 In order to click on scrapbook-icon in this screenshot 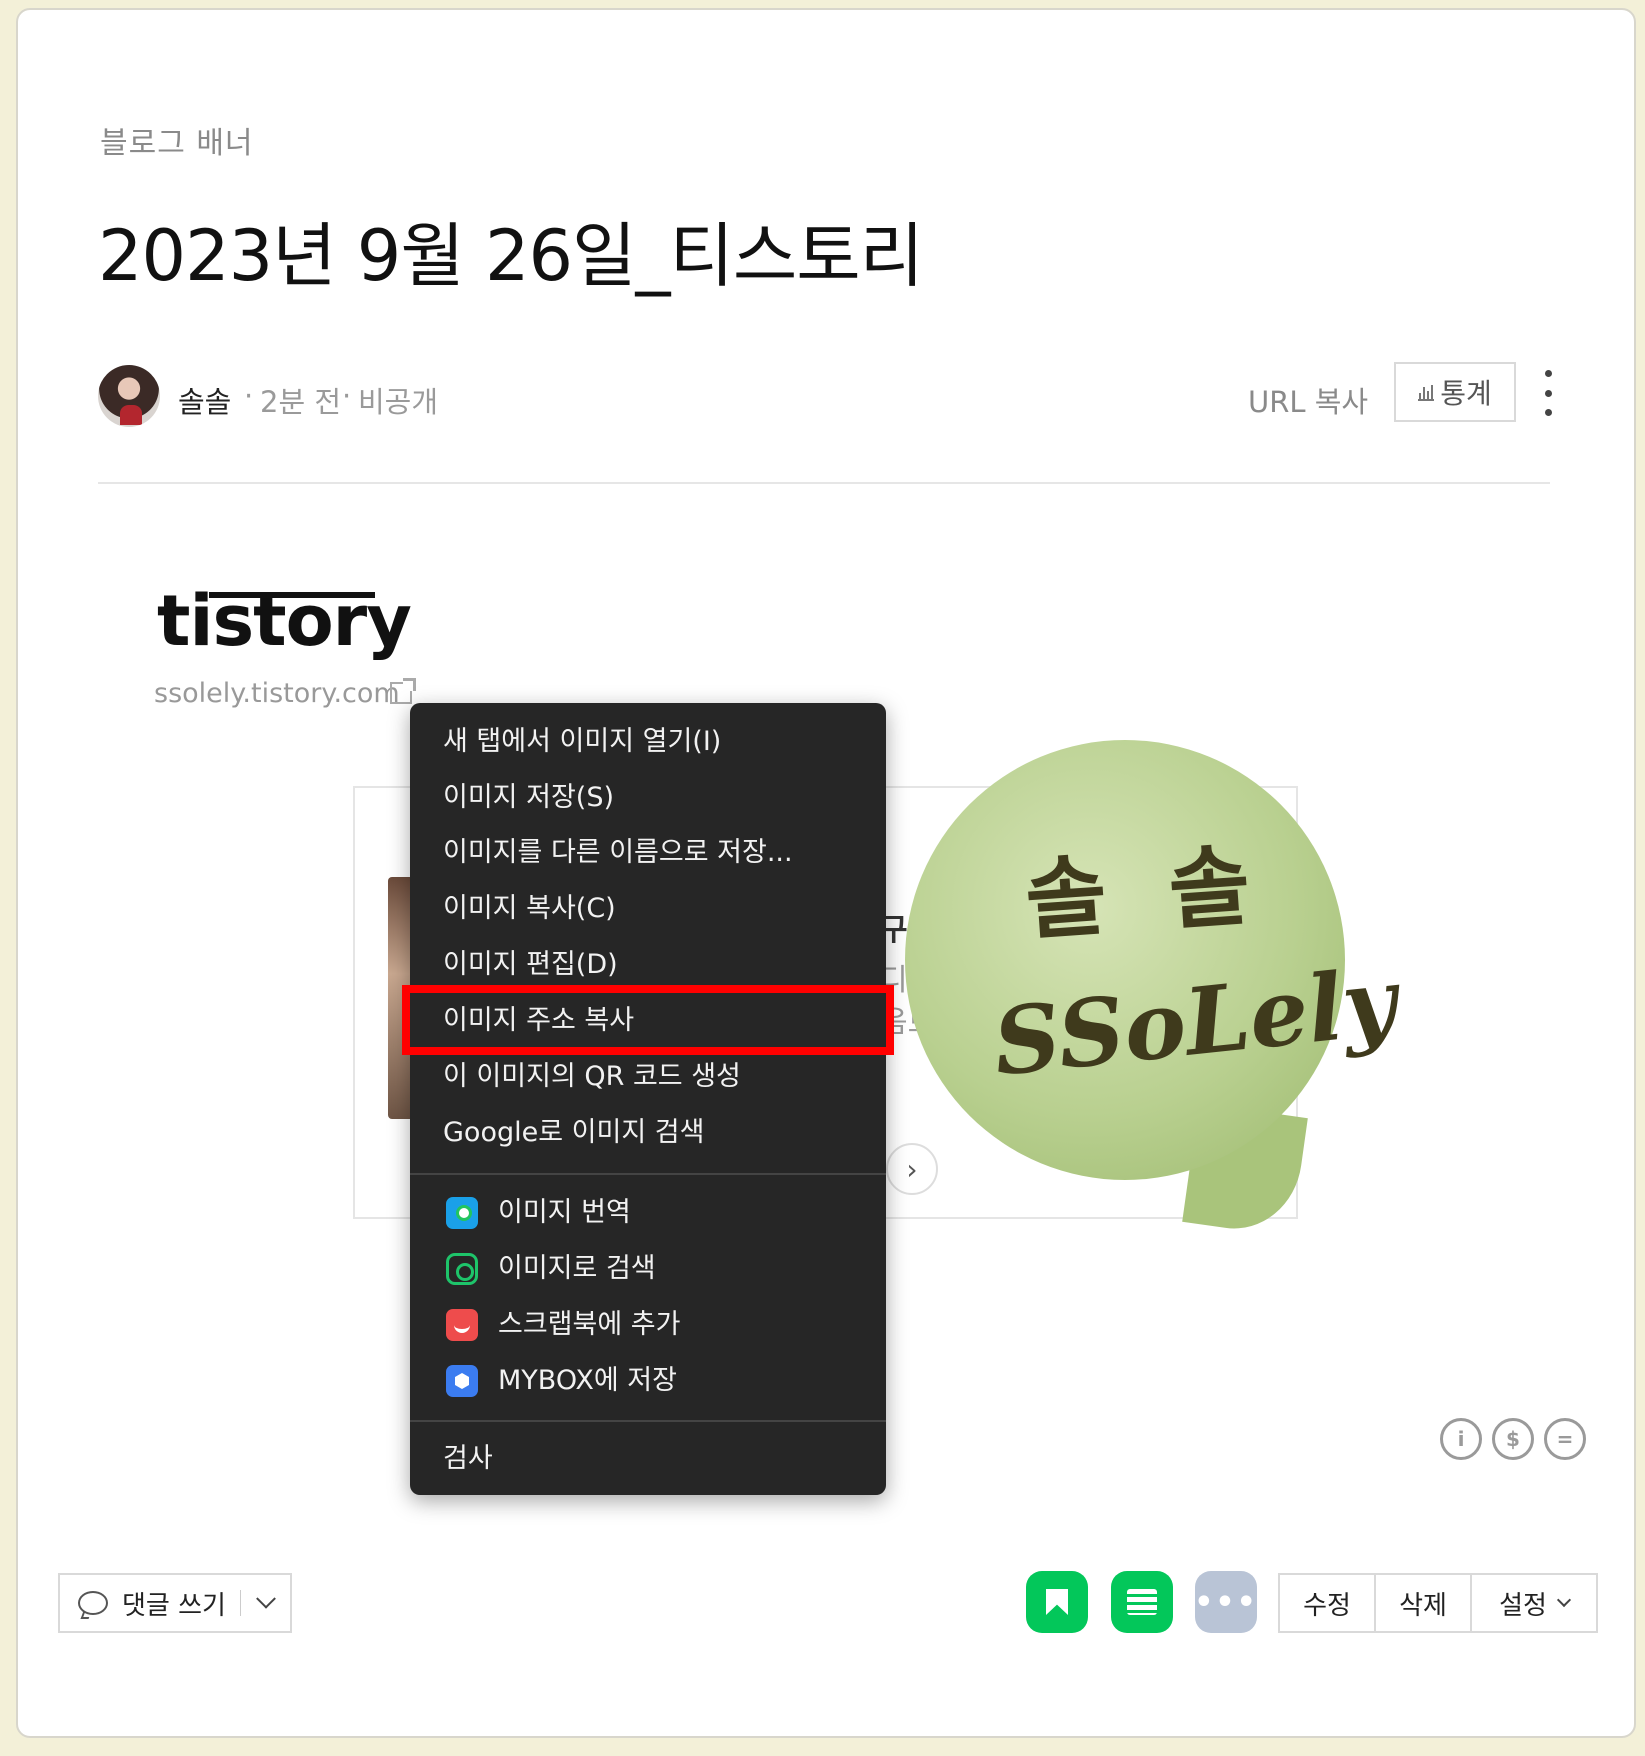, I will do `click(462, 1325)`.